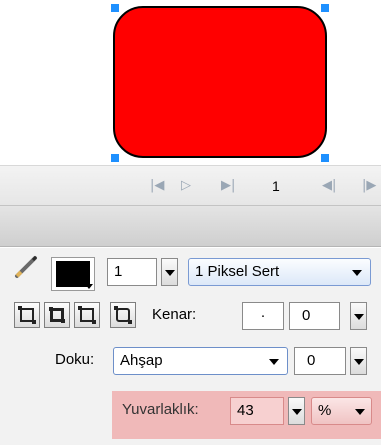 The image size is (381, 445). Describe the element at coordinates (325, 158) in the screenshot. I see `selection-handle-bottom-right` at that location.